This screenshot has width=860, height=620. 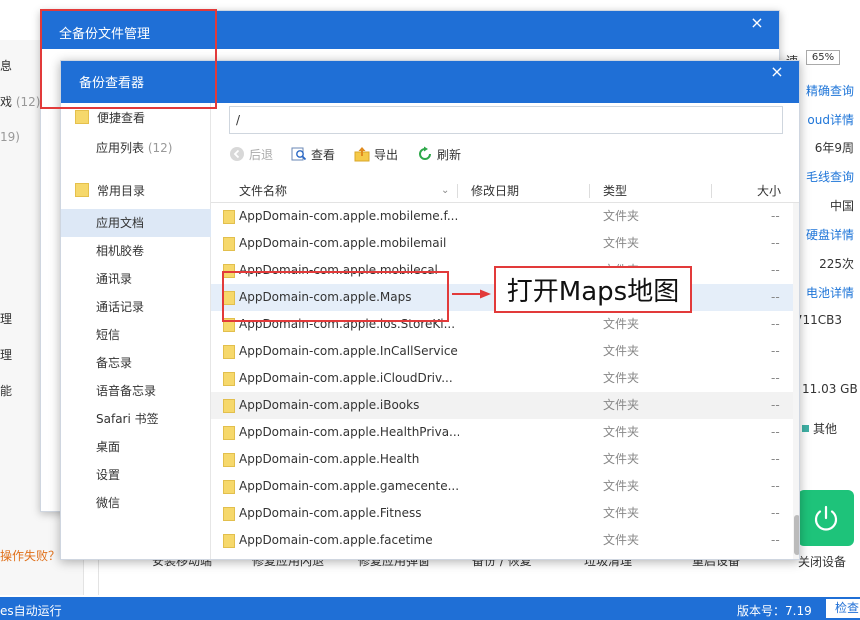 What do you see at coordinates (313, 154) in the screenshot?
I see `view-button: 查看` at bounding box center [313, 154].